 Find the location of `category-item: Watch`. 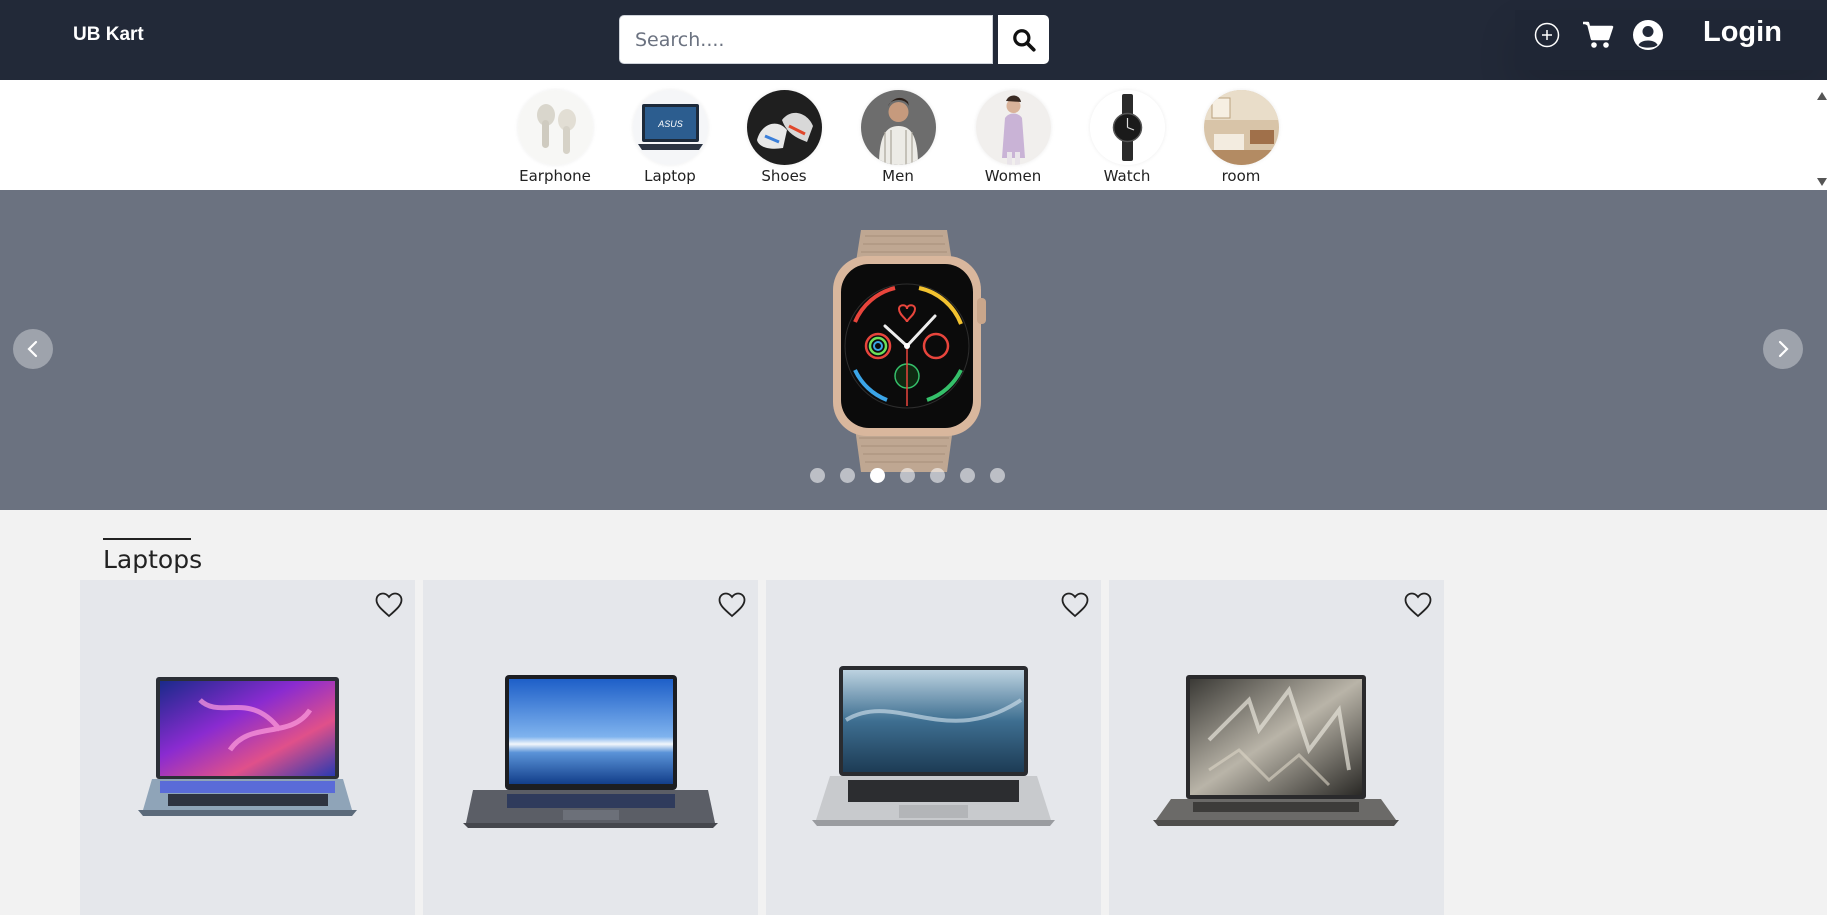

category-item: Watch is located at coordinates (1127, 137).